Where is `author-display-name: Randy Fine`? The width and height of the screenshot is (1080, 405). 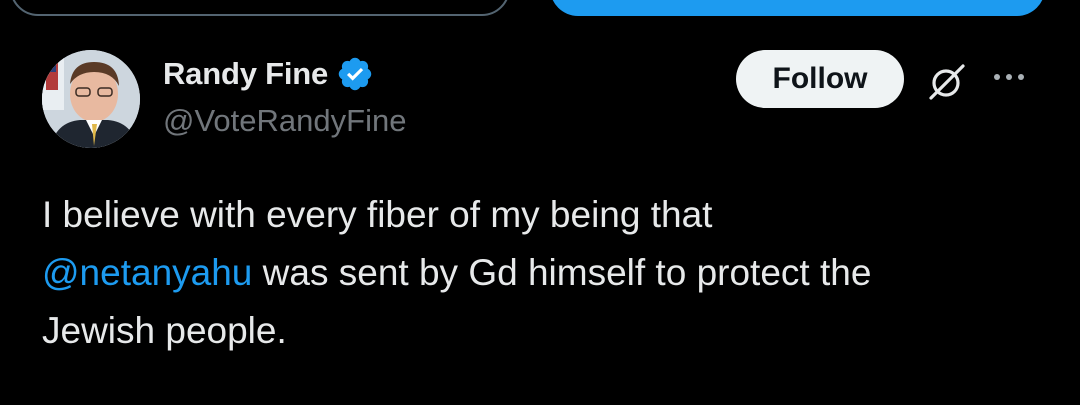 author-display-name: Randy Fine is located at coordinates (245, 74).